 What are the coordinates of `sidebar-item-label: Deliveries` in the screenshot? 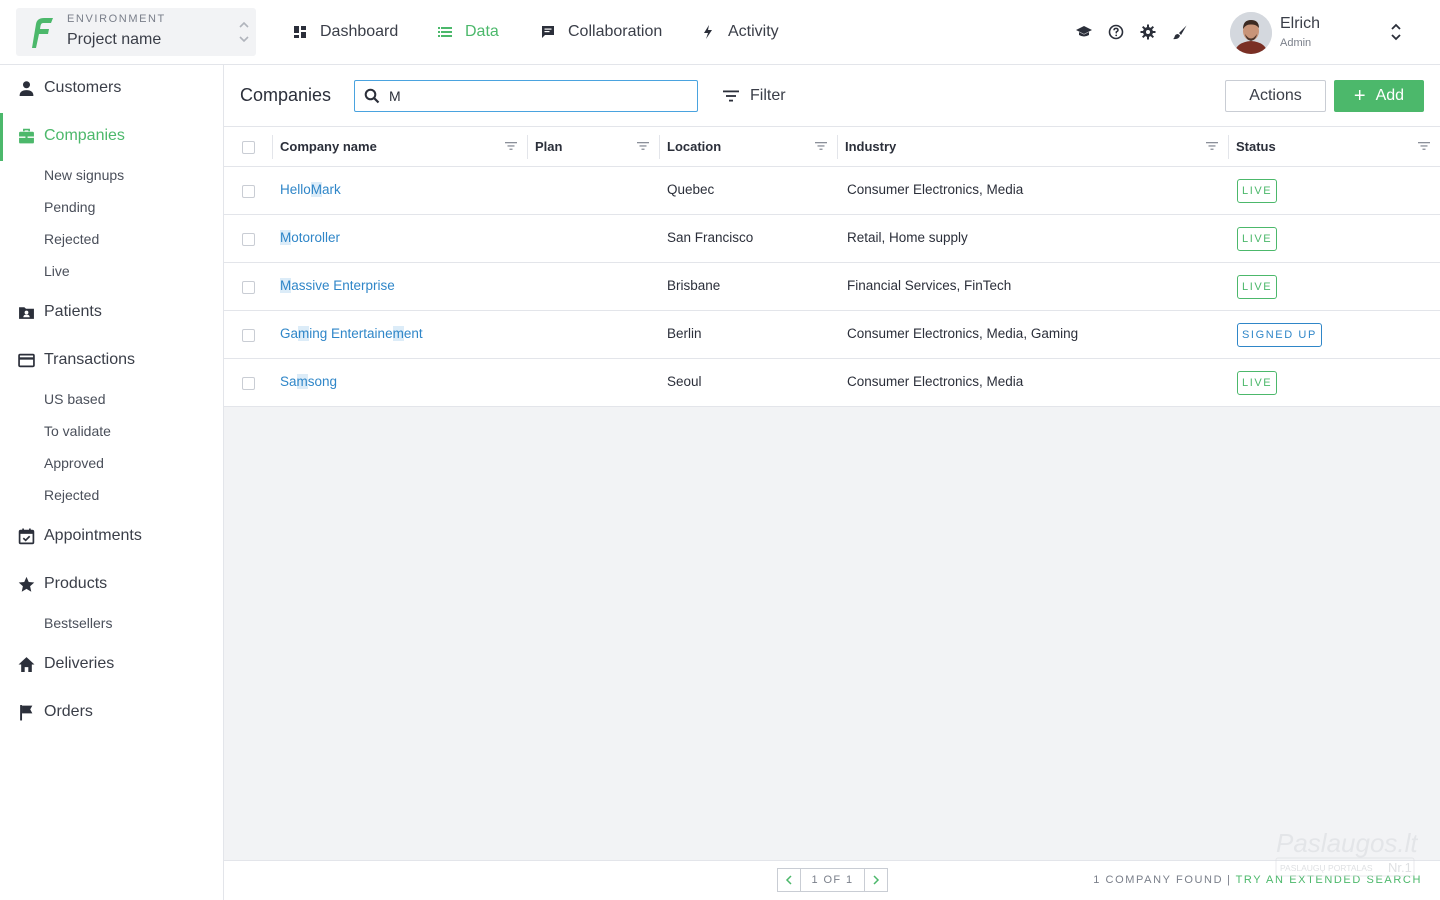 It's located at (79, 663).